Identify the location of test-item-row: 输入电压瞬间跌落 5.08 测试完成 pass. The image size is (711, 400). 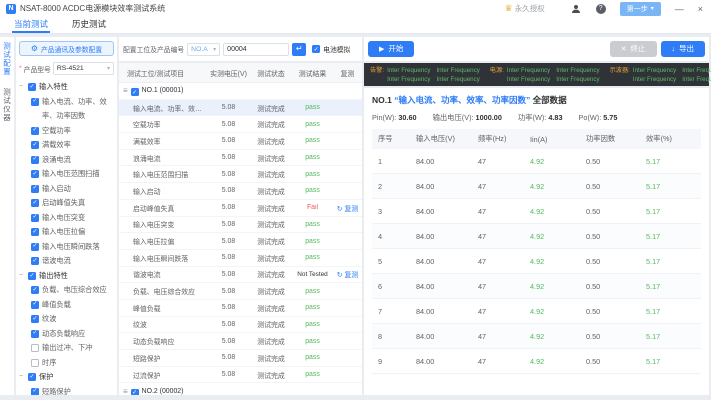
(240, 258).